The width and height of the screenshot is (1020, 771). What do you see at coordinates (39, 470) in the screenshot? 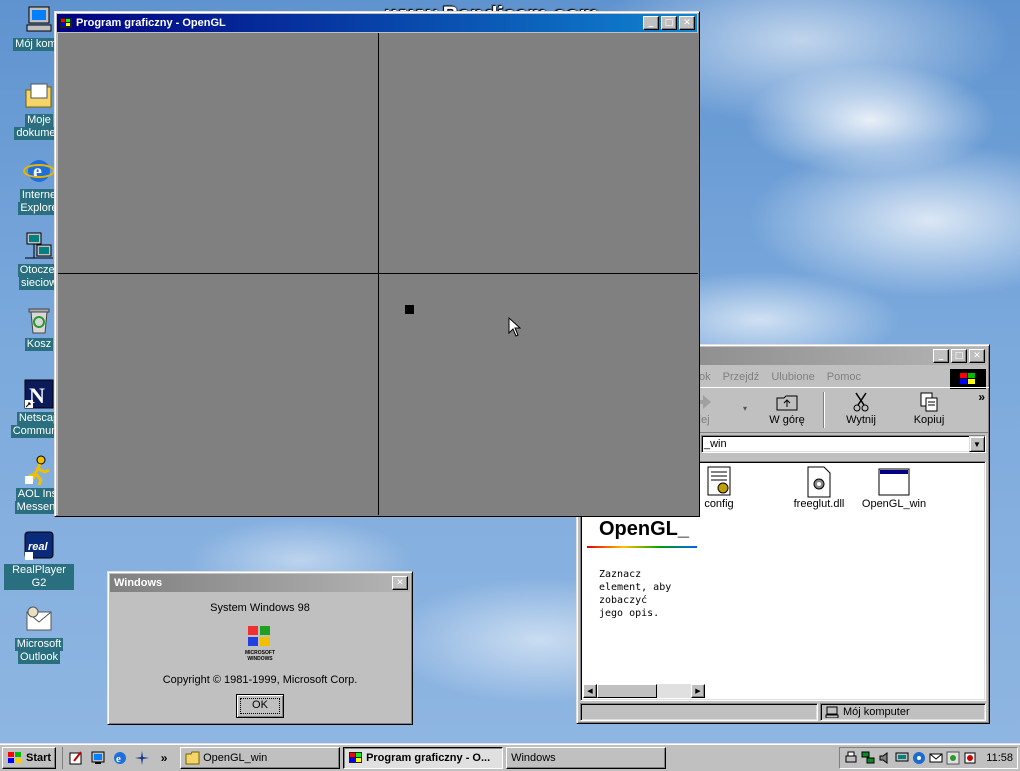
I see `aol-running-man-icon` at bounding box center [39, 470].